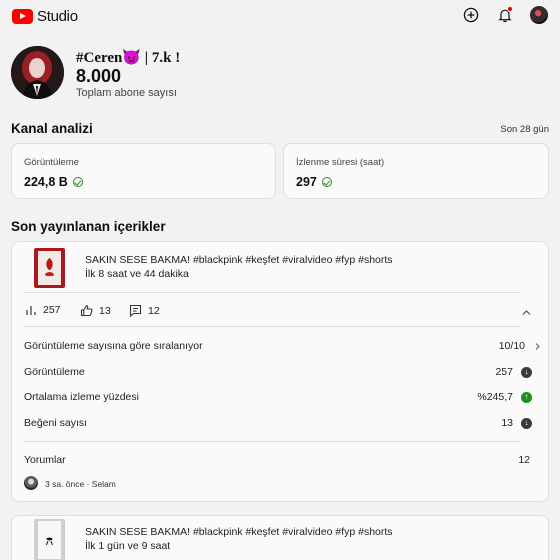 The image size is (560, 560). I want to click on arrow-up-icon: ↑, so click(526, 397).